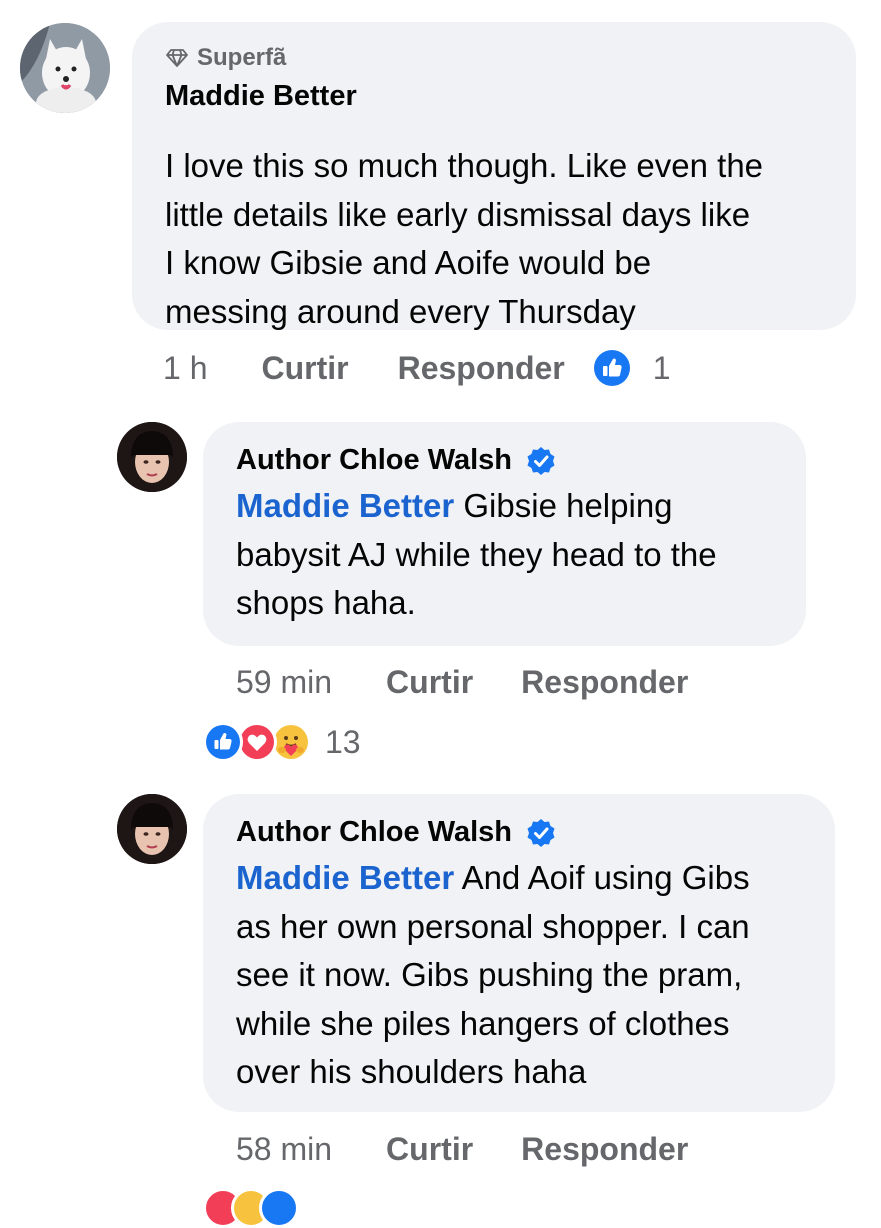 The height and width of the screenshot is (1228, 881). What do you see at coordinates (251, 1208) in the screenshot?
I see `reaction-summary-partial` at bounding box center [251, 1208].